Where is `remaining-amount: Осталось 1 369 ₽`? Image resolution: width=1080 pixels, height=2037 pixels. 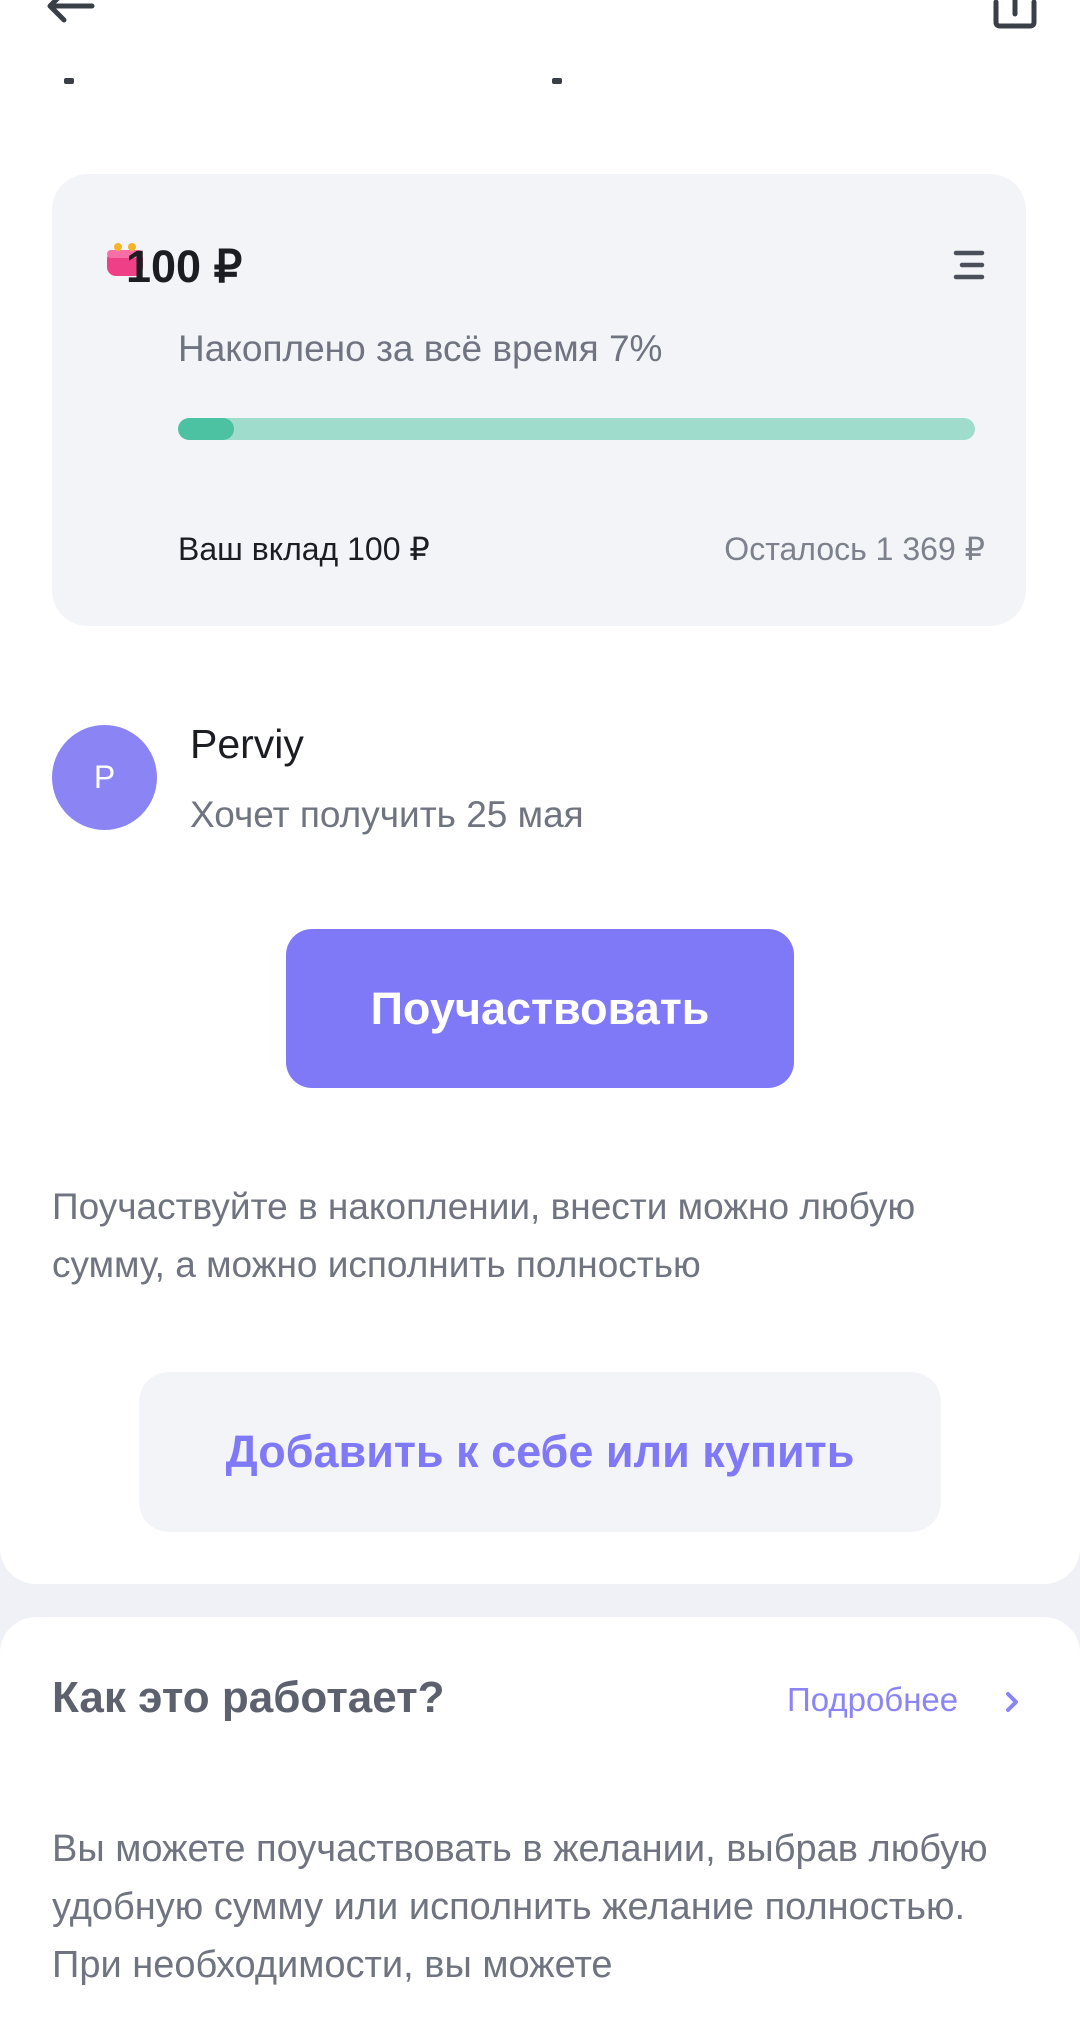 remaining-amount: Осталось 1 369 ₽ is located at coordinates (854, 549).